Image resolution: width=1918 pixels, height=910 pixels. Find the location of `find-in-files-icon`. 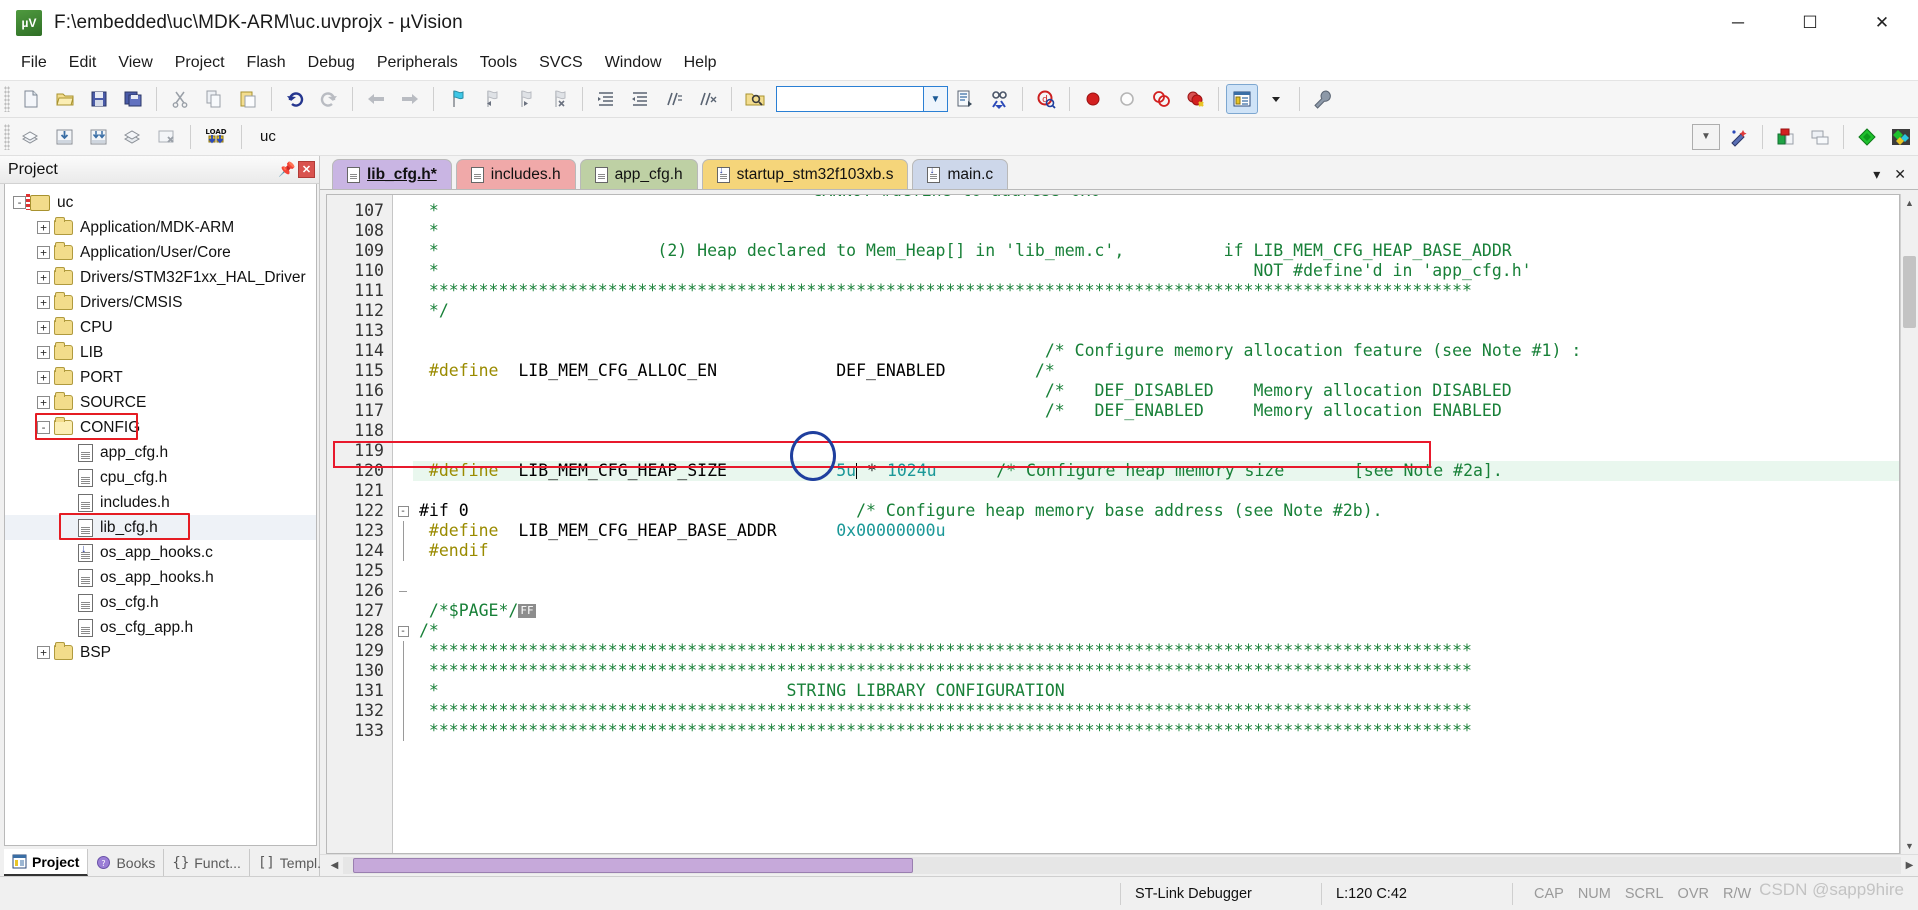

find-in-files-icon is located at coordinates (755, 99).